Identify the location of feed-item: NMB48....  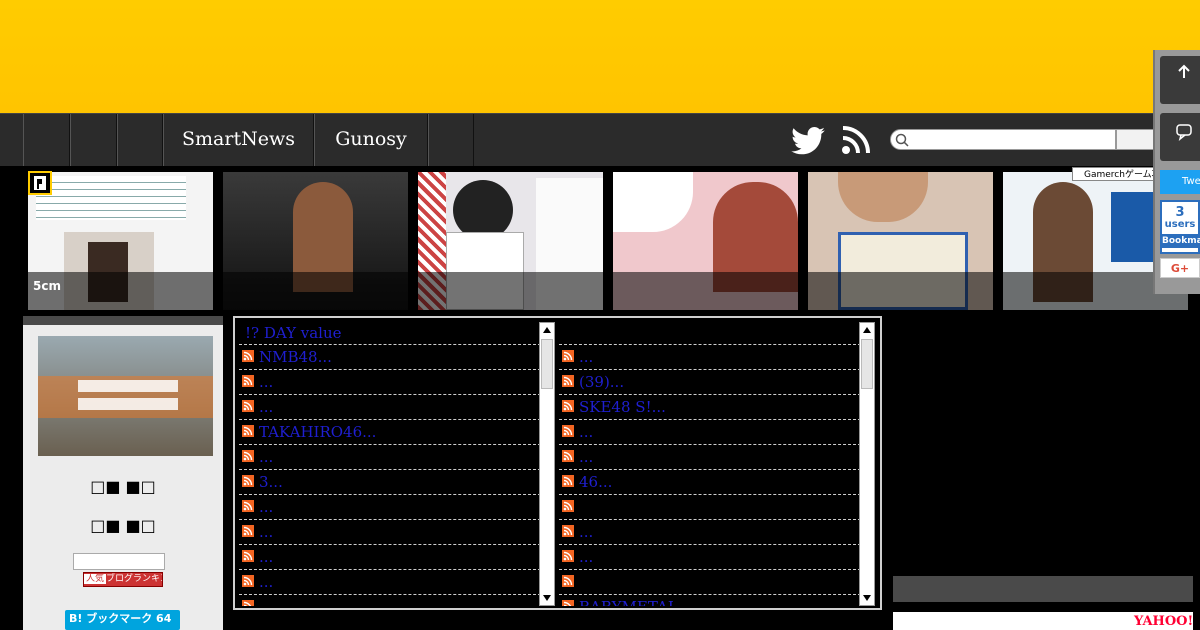
(390, 356).